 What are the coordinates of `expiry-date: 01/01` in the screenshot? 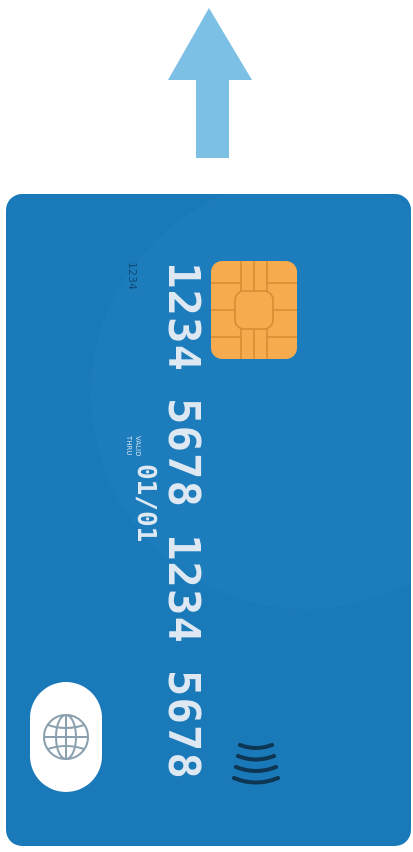 It's located at (146, 503).